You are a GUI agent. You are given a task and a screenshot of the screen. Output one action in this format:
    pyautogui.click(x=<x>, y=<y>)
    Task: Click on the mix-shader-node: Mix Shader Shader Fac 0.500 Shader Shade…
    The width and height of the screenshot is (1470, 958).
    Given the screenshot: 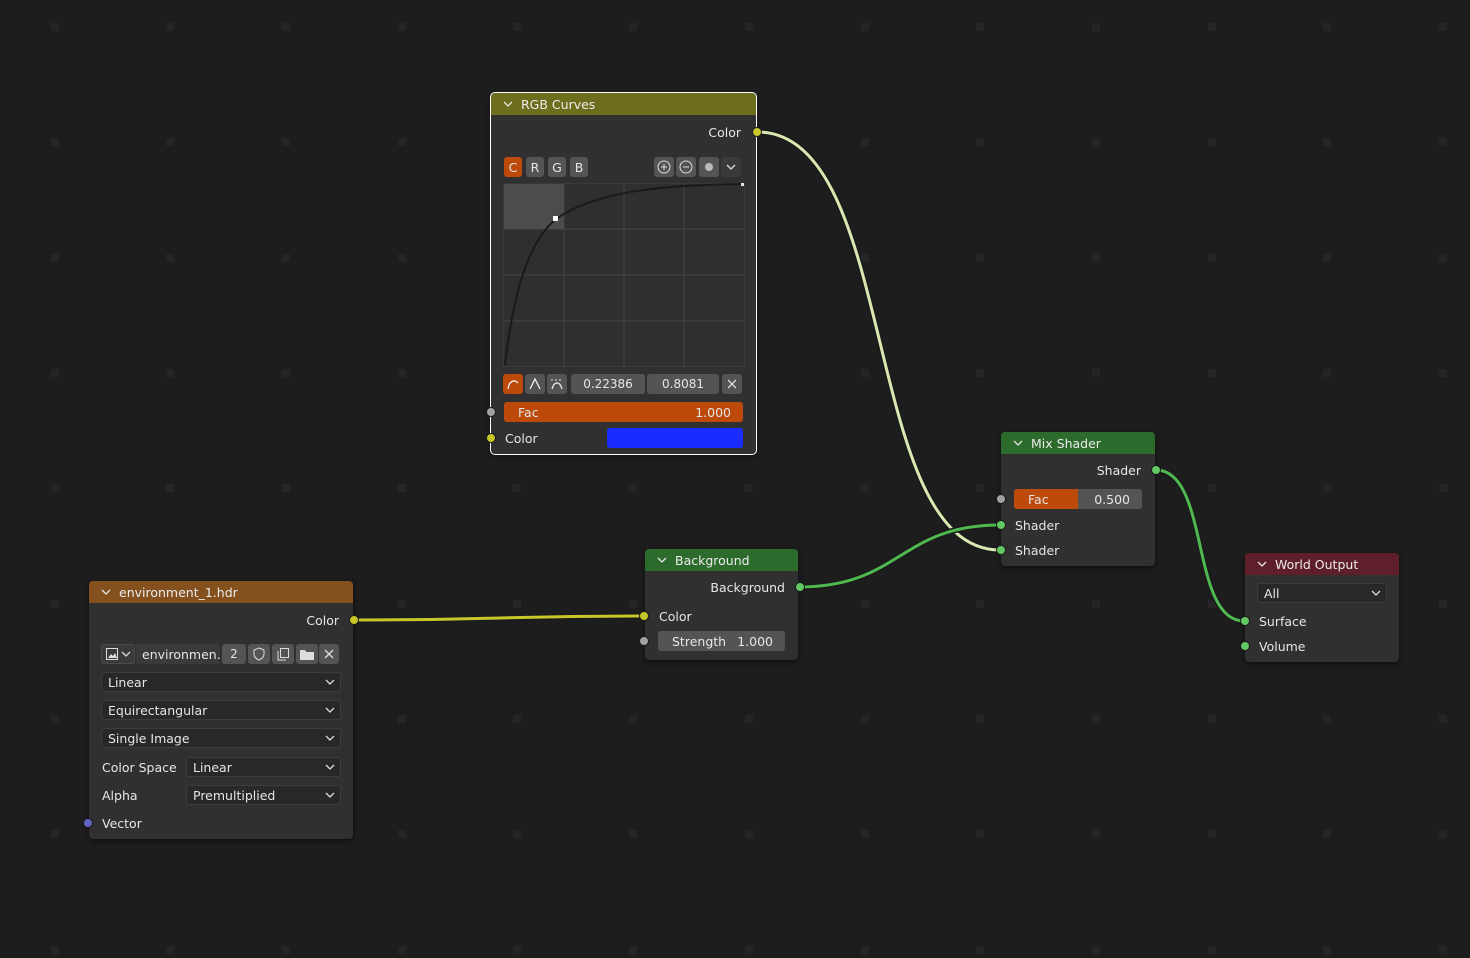 What is the action you would take?
    pyautogui.click(x=1078, y=499)
    